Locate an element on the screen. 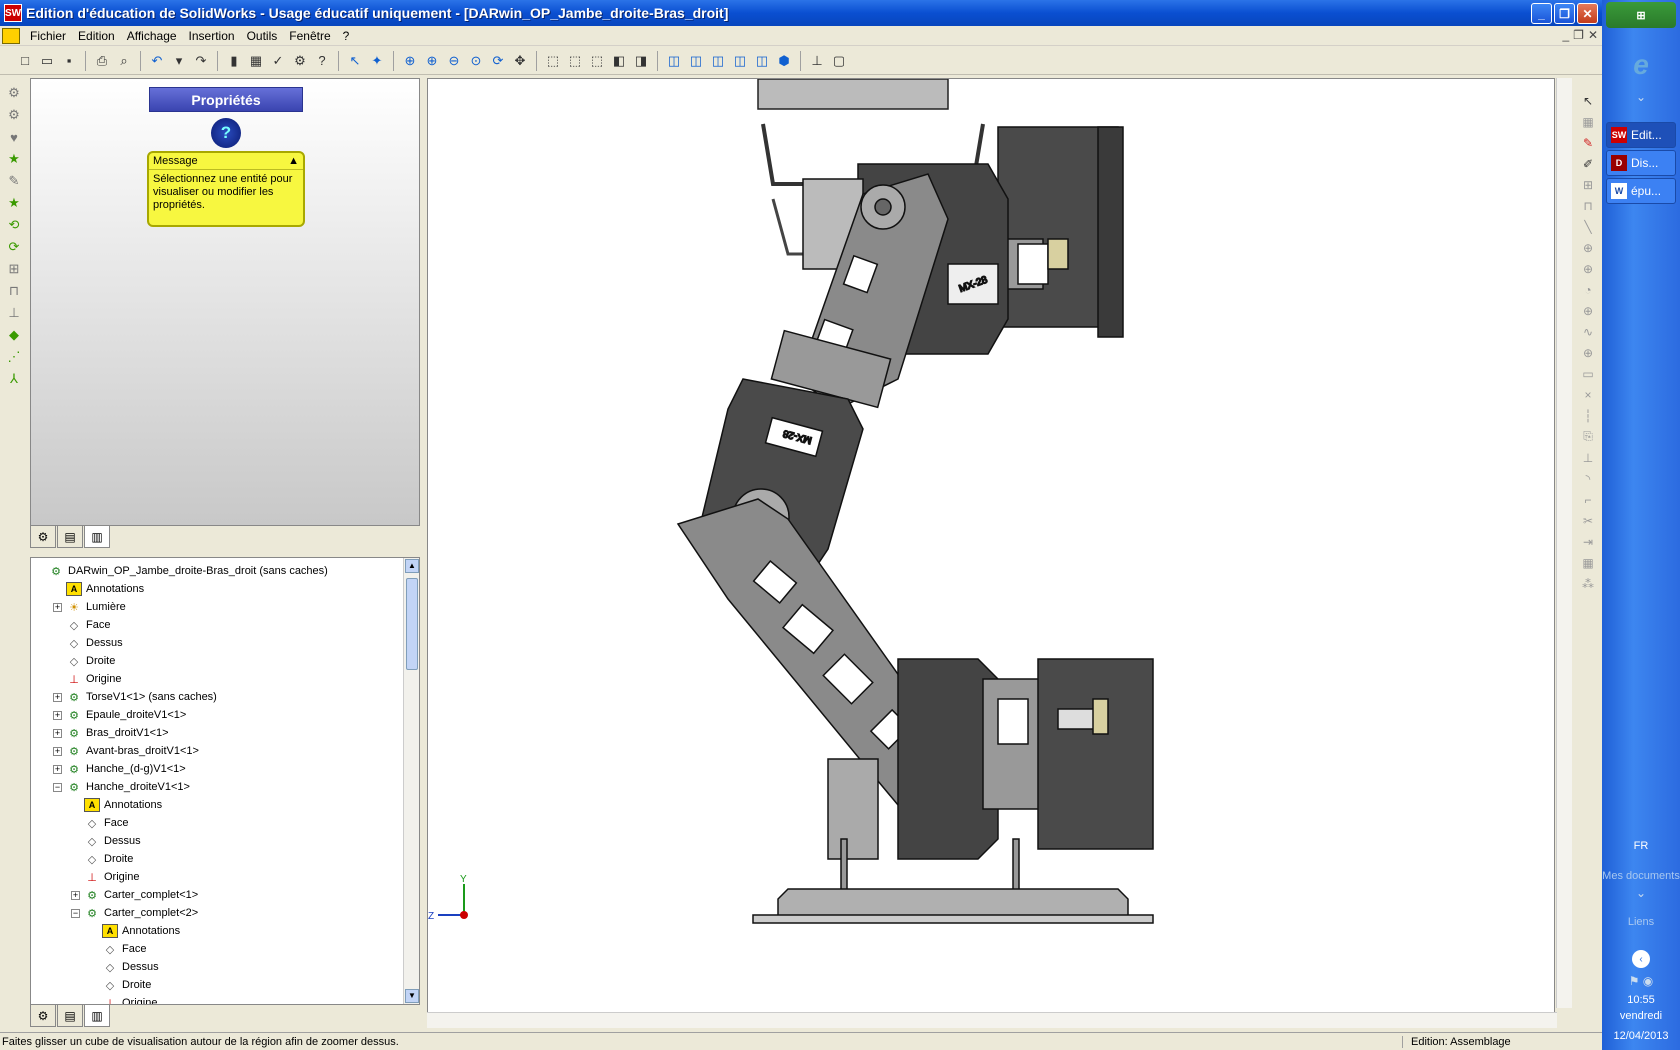 Image resolution: width=1680 pixels, height=1050 pixels. menu-edition: Edition is located at coordinates (96, 36).